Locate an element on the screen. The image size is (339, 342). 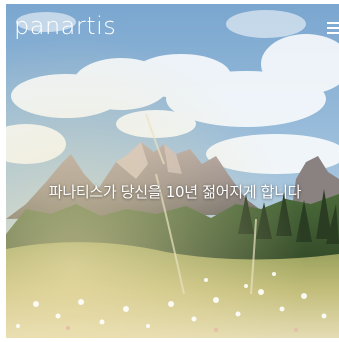
hero-tagline: 파나티스가 당신을 10년 젊어지게 합니다 is located at coordinates (175, 192).